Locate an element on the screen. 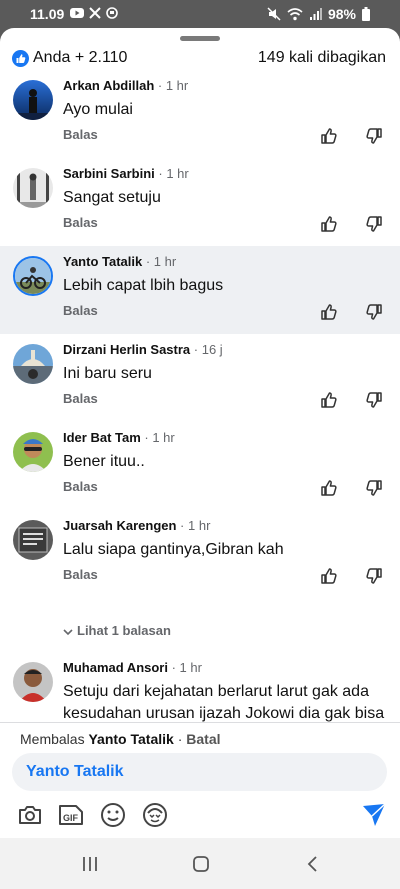  send-icon is located at coordinates (374, 815).